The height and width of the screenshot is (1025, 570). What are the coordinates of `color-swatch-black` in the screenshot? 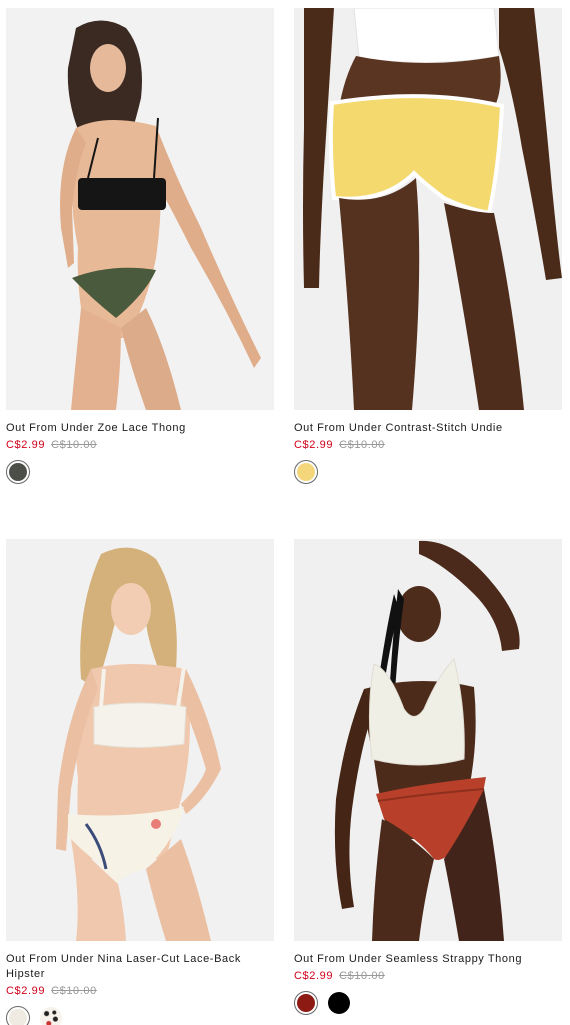 It's located at (339, 1003).